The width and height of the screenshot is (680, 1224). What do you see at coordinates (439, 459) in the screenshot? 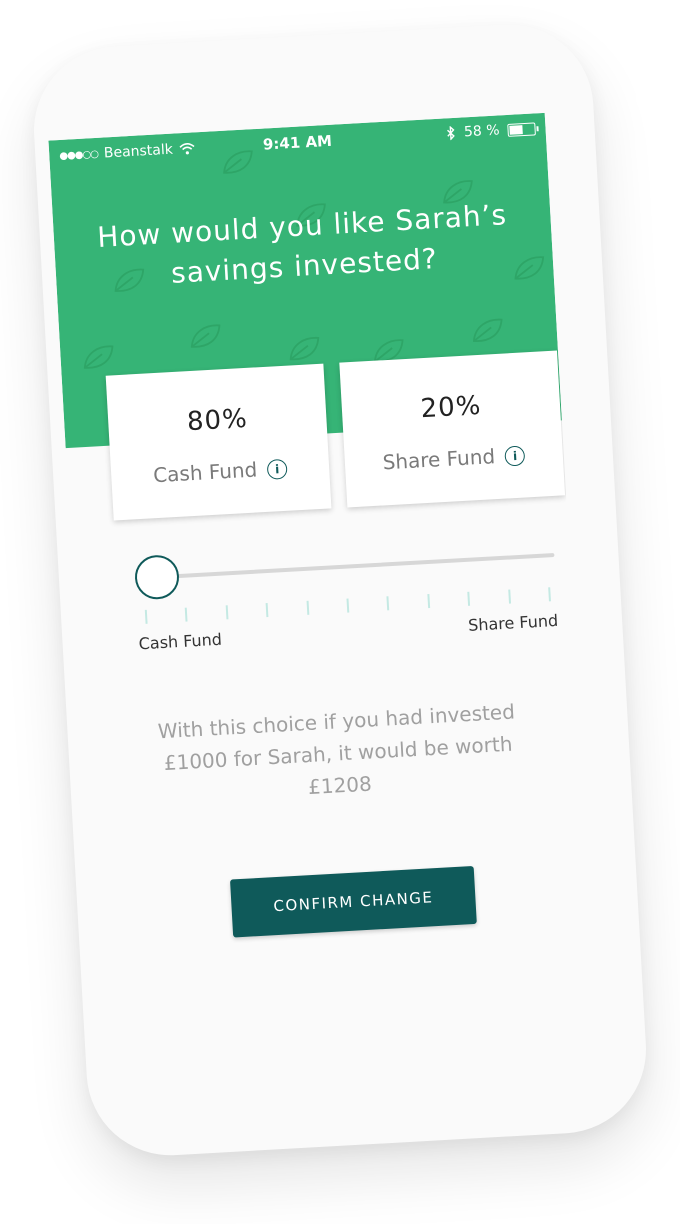
I see `share-fund-label: Share Fund` at bounding box center [439, 459].